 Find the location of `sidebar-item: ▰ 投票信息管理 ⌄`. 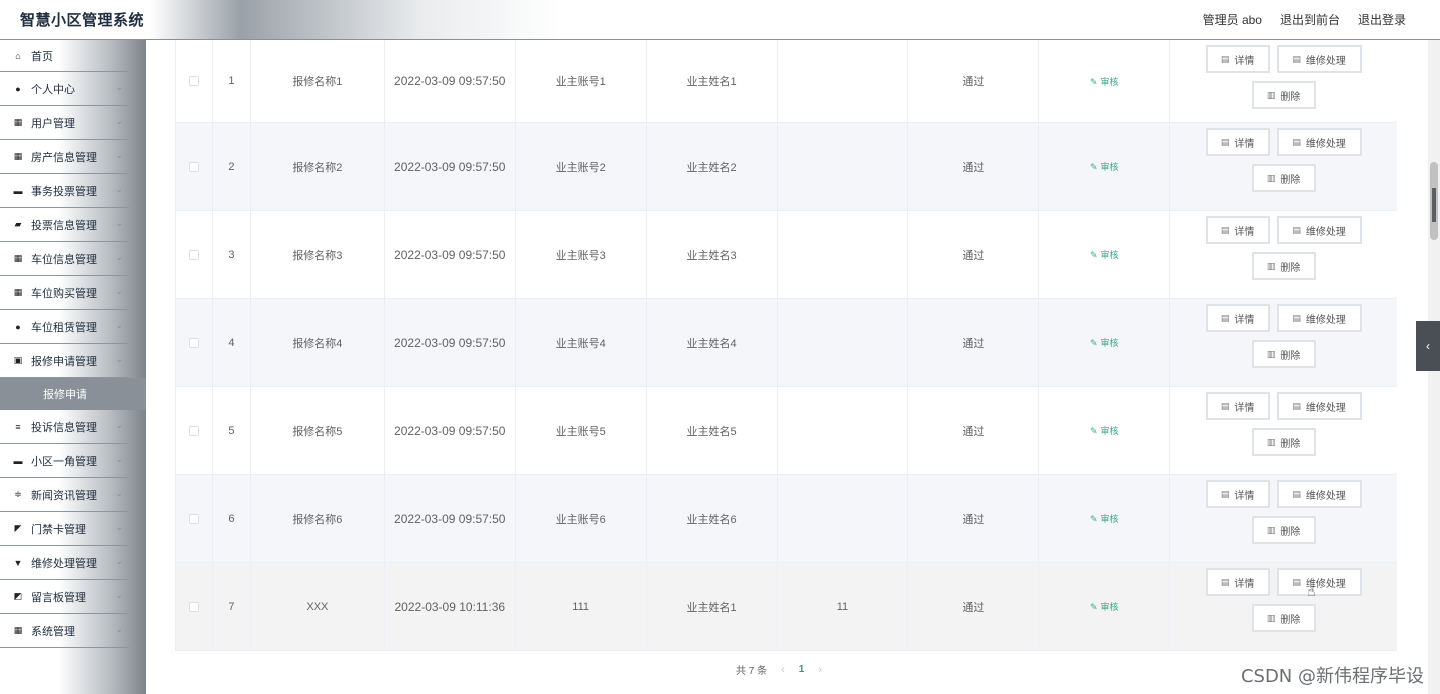

sidebar-item: ▰ 投票信息管理 ⌄ is located at coordinates (64, 225).